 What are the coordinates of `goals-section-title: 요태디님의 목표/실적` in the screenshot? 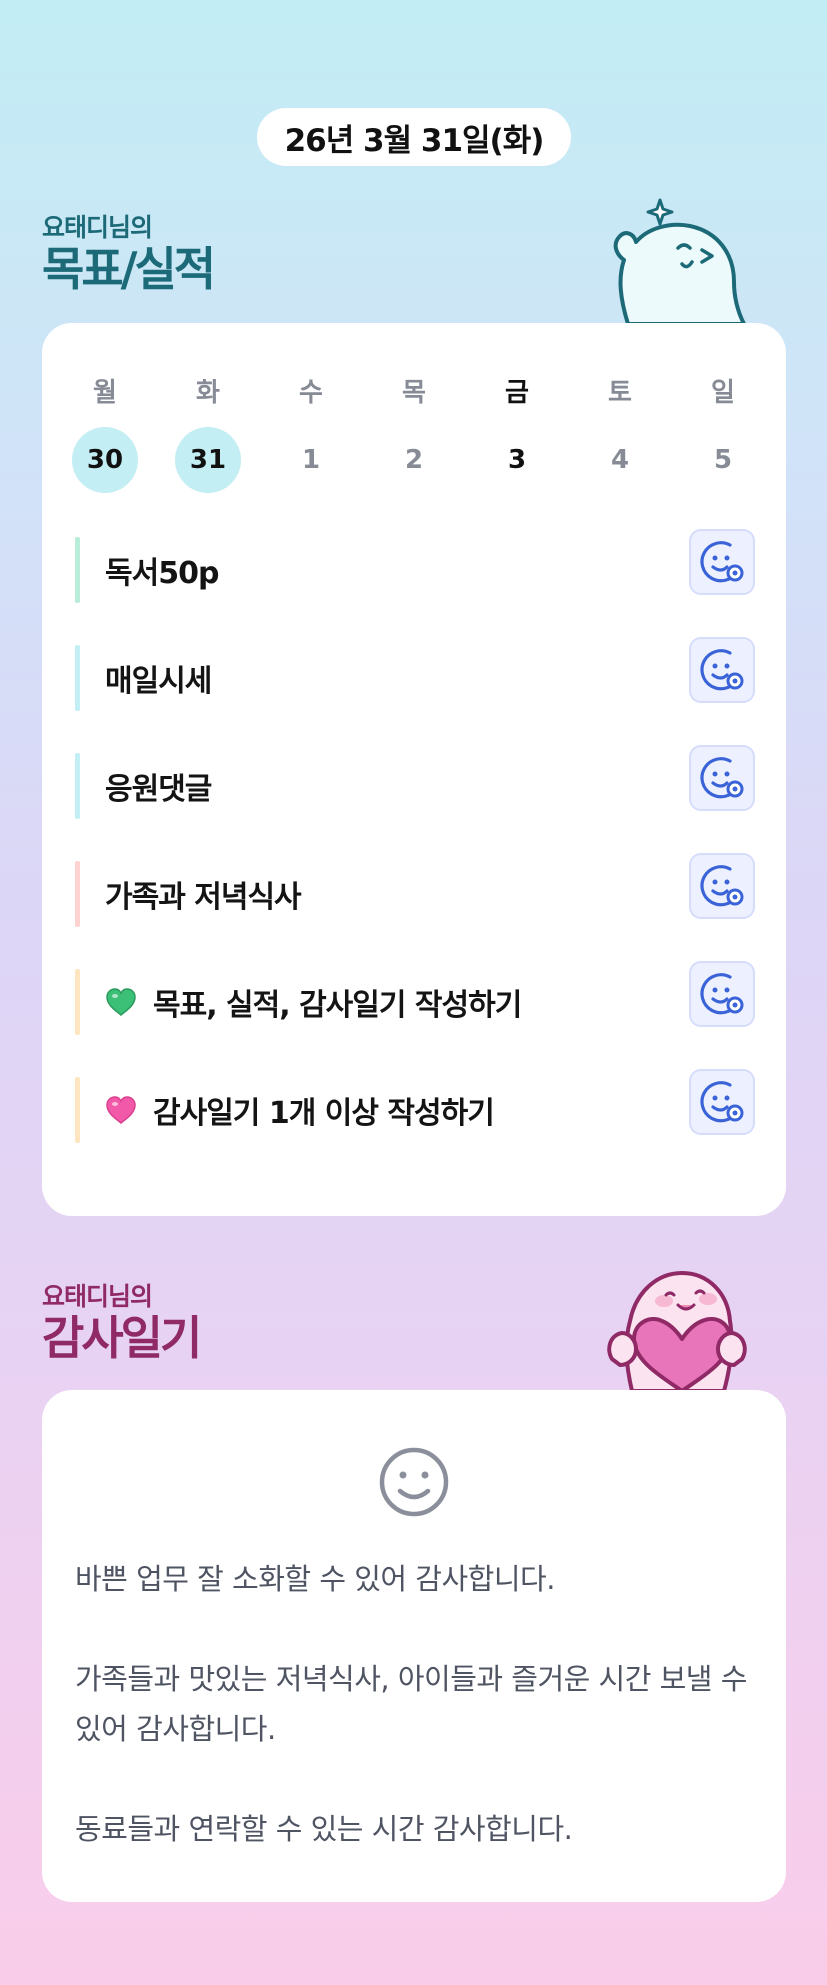 It's located at (129, 252).